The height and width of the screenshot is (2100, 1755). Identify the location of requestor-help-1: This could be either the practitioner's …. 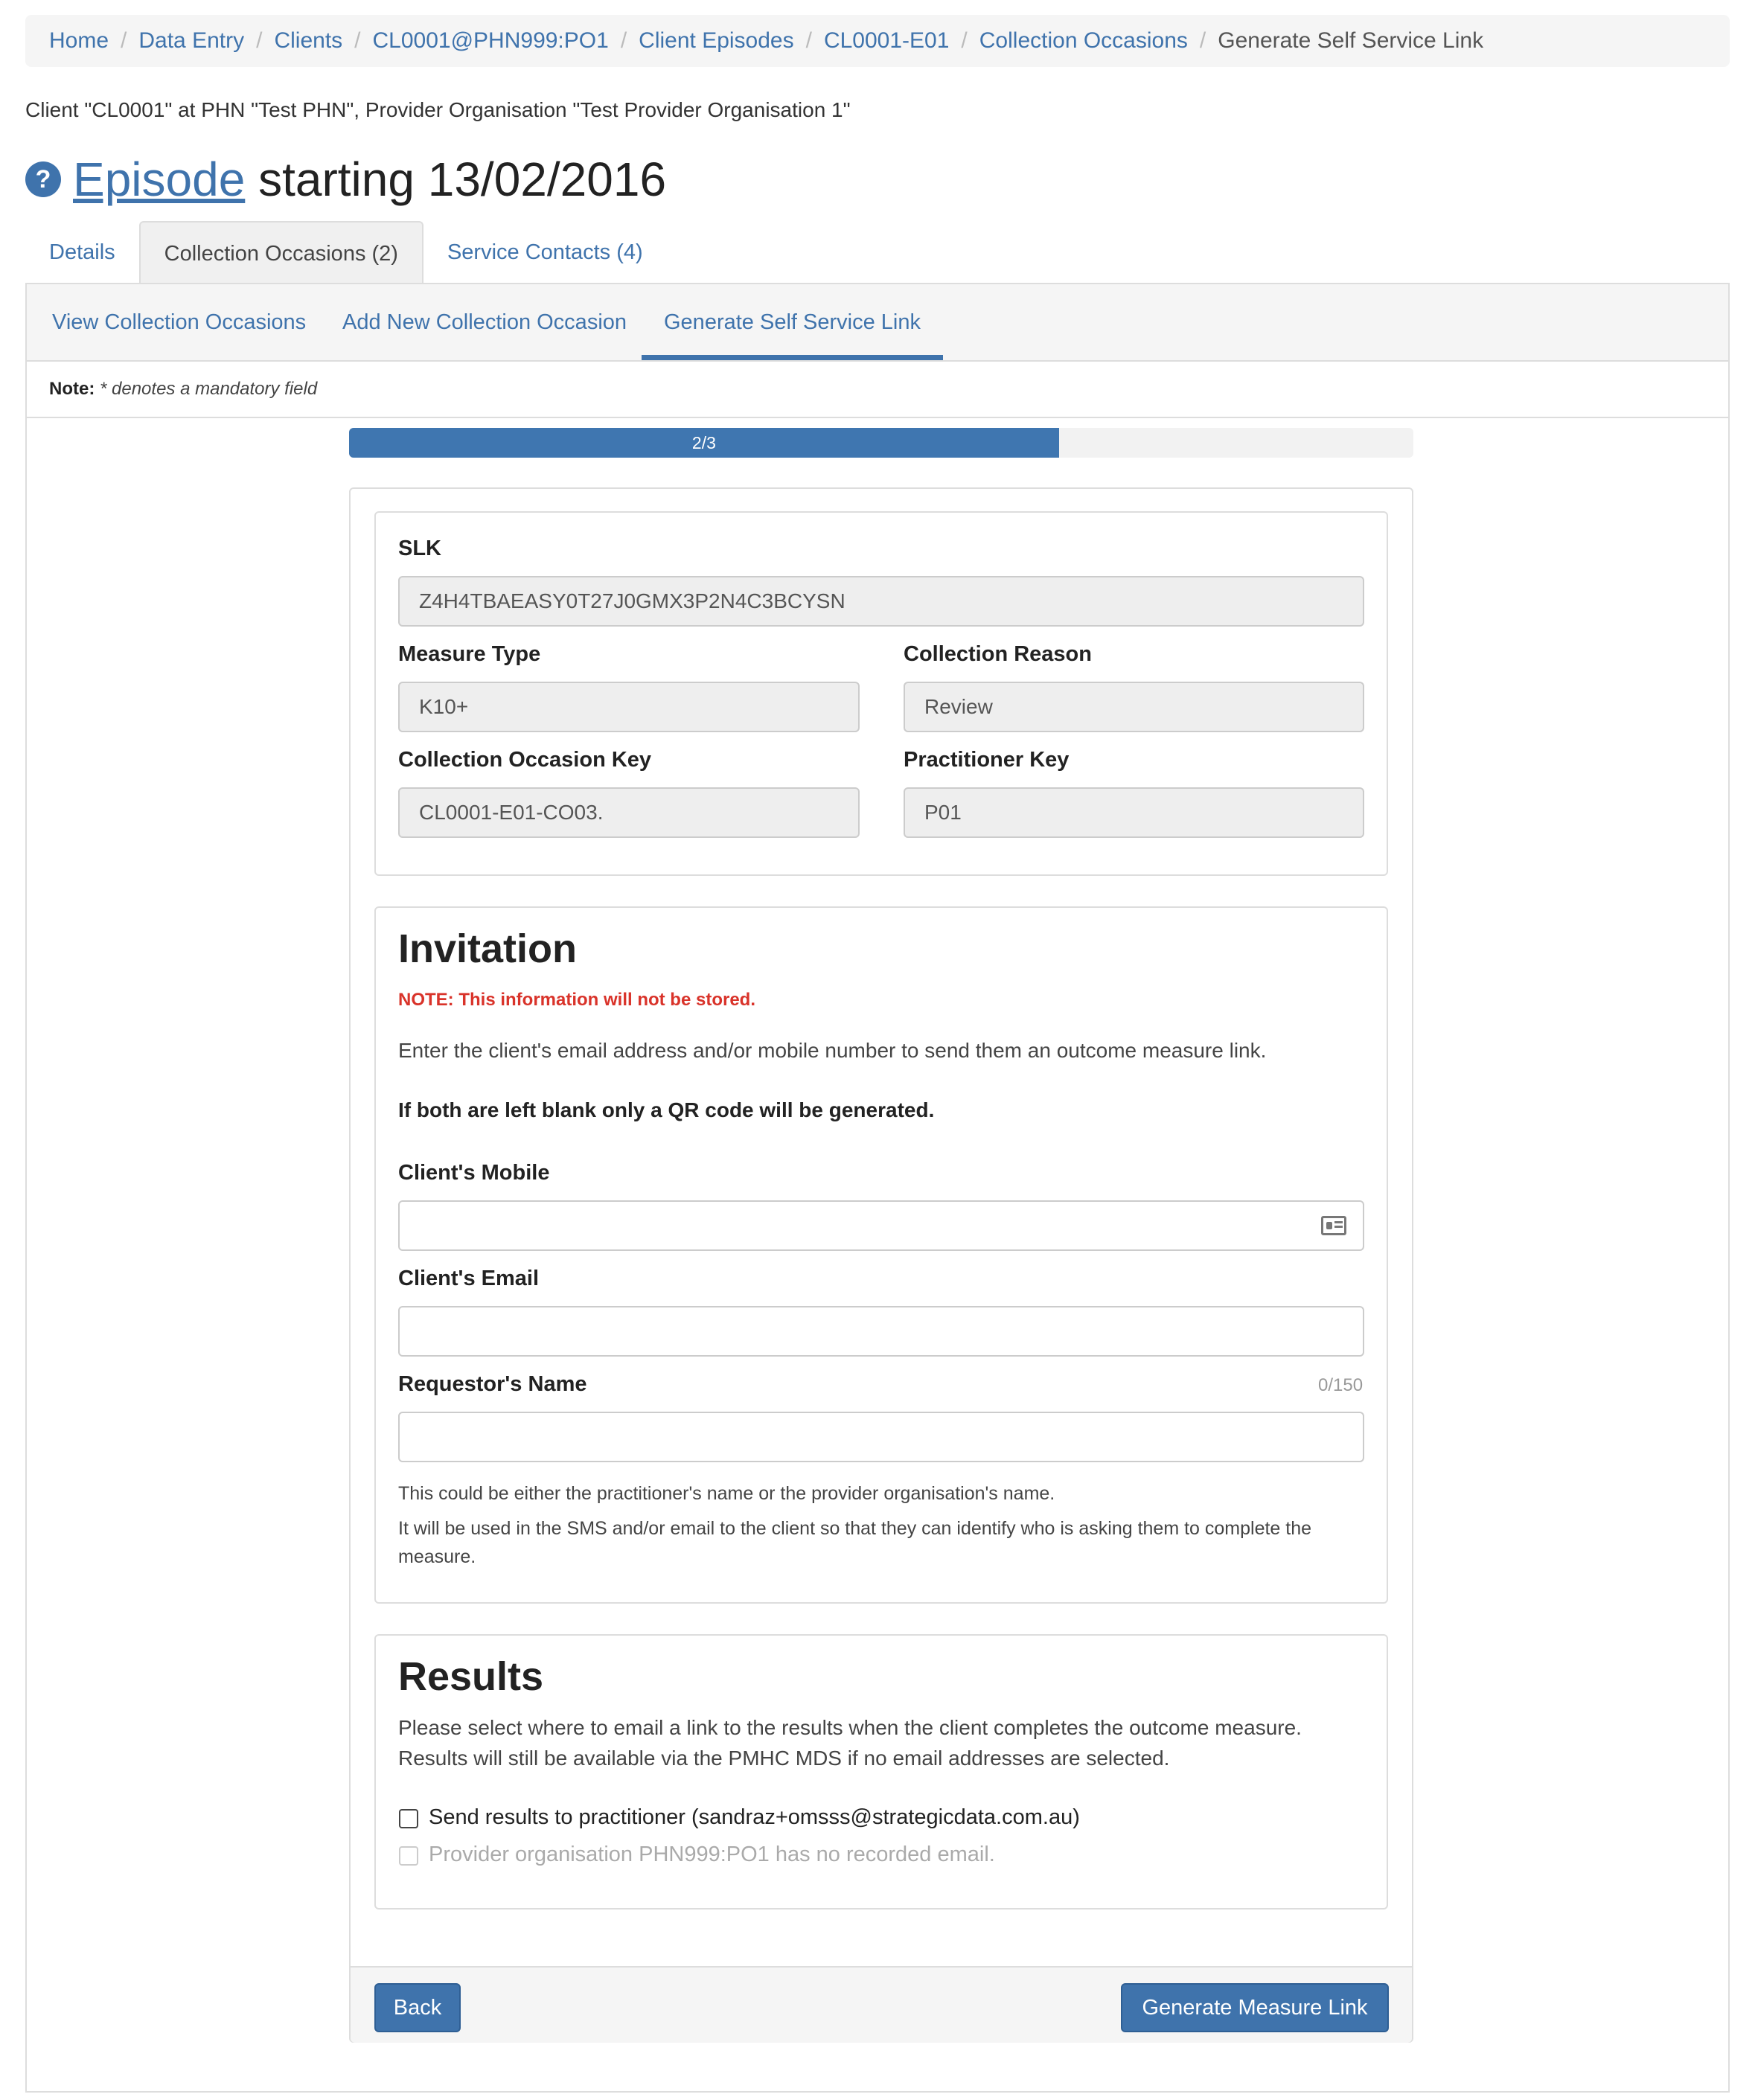
(726, 1493).